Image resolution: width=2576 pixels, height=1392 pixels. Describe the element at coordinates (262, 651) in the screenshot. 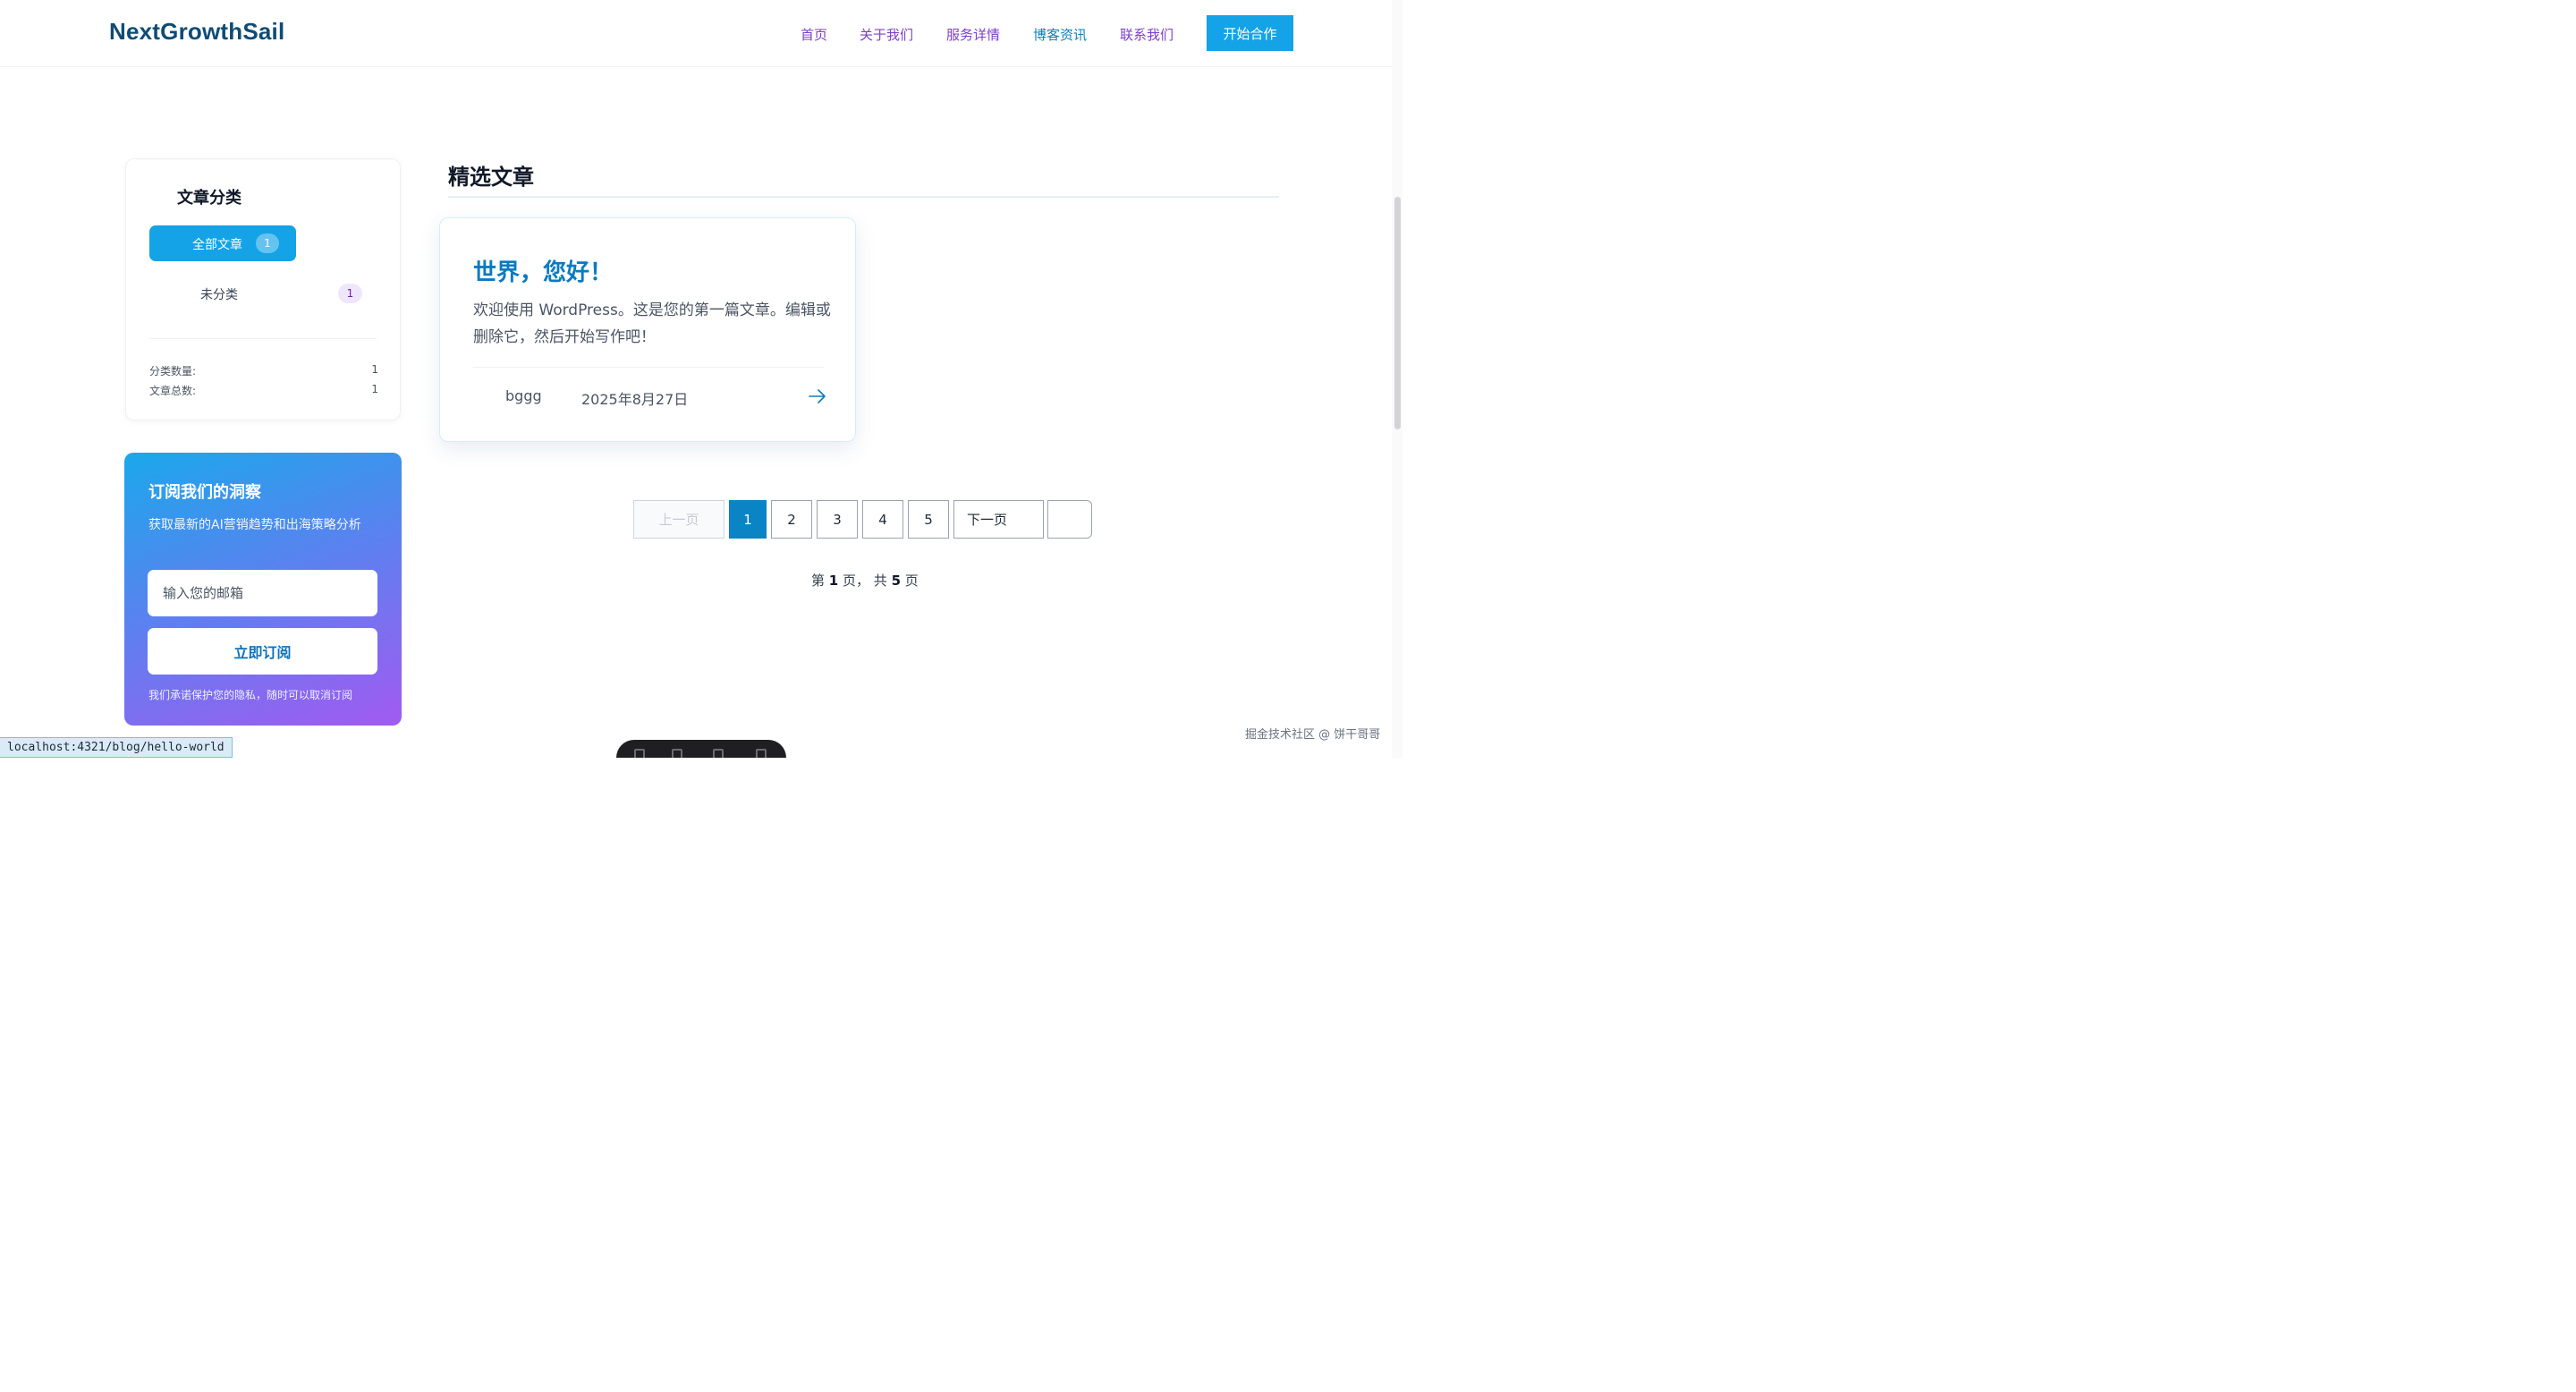

I see `subscribe-button: 立即订阅` at that location.